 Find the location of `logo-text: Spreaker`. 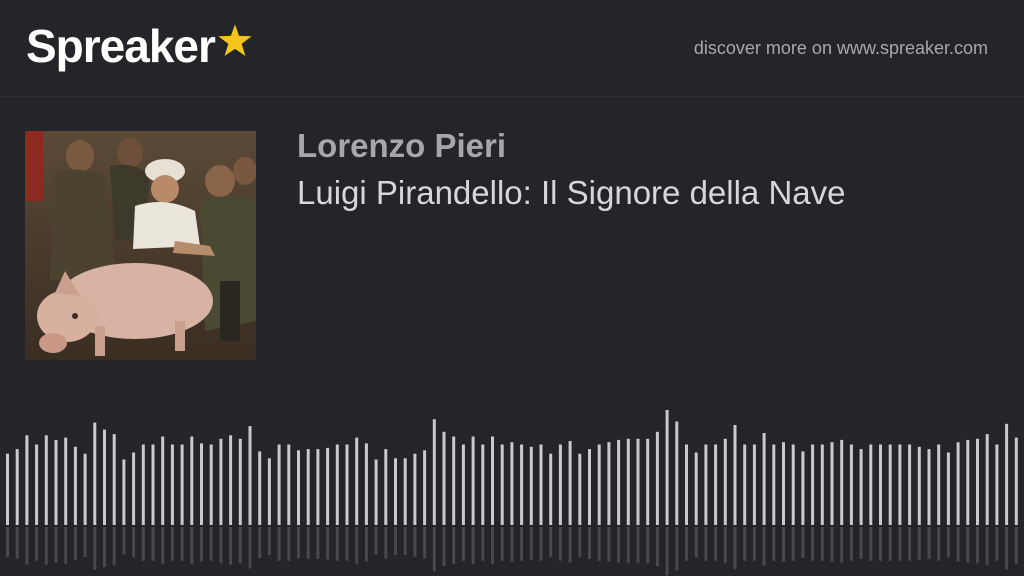

logo-text: Spreaker is located at coordinates (121, 46).